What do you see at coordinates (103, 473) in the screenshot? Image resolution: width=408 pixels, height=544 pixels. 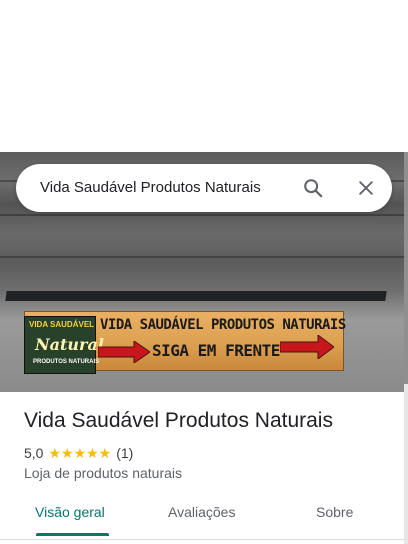 I see `place-category: Loja de produtos naturais` at bounding box center [103, 473].